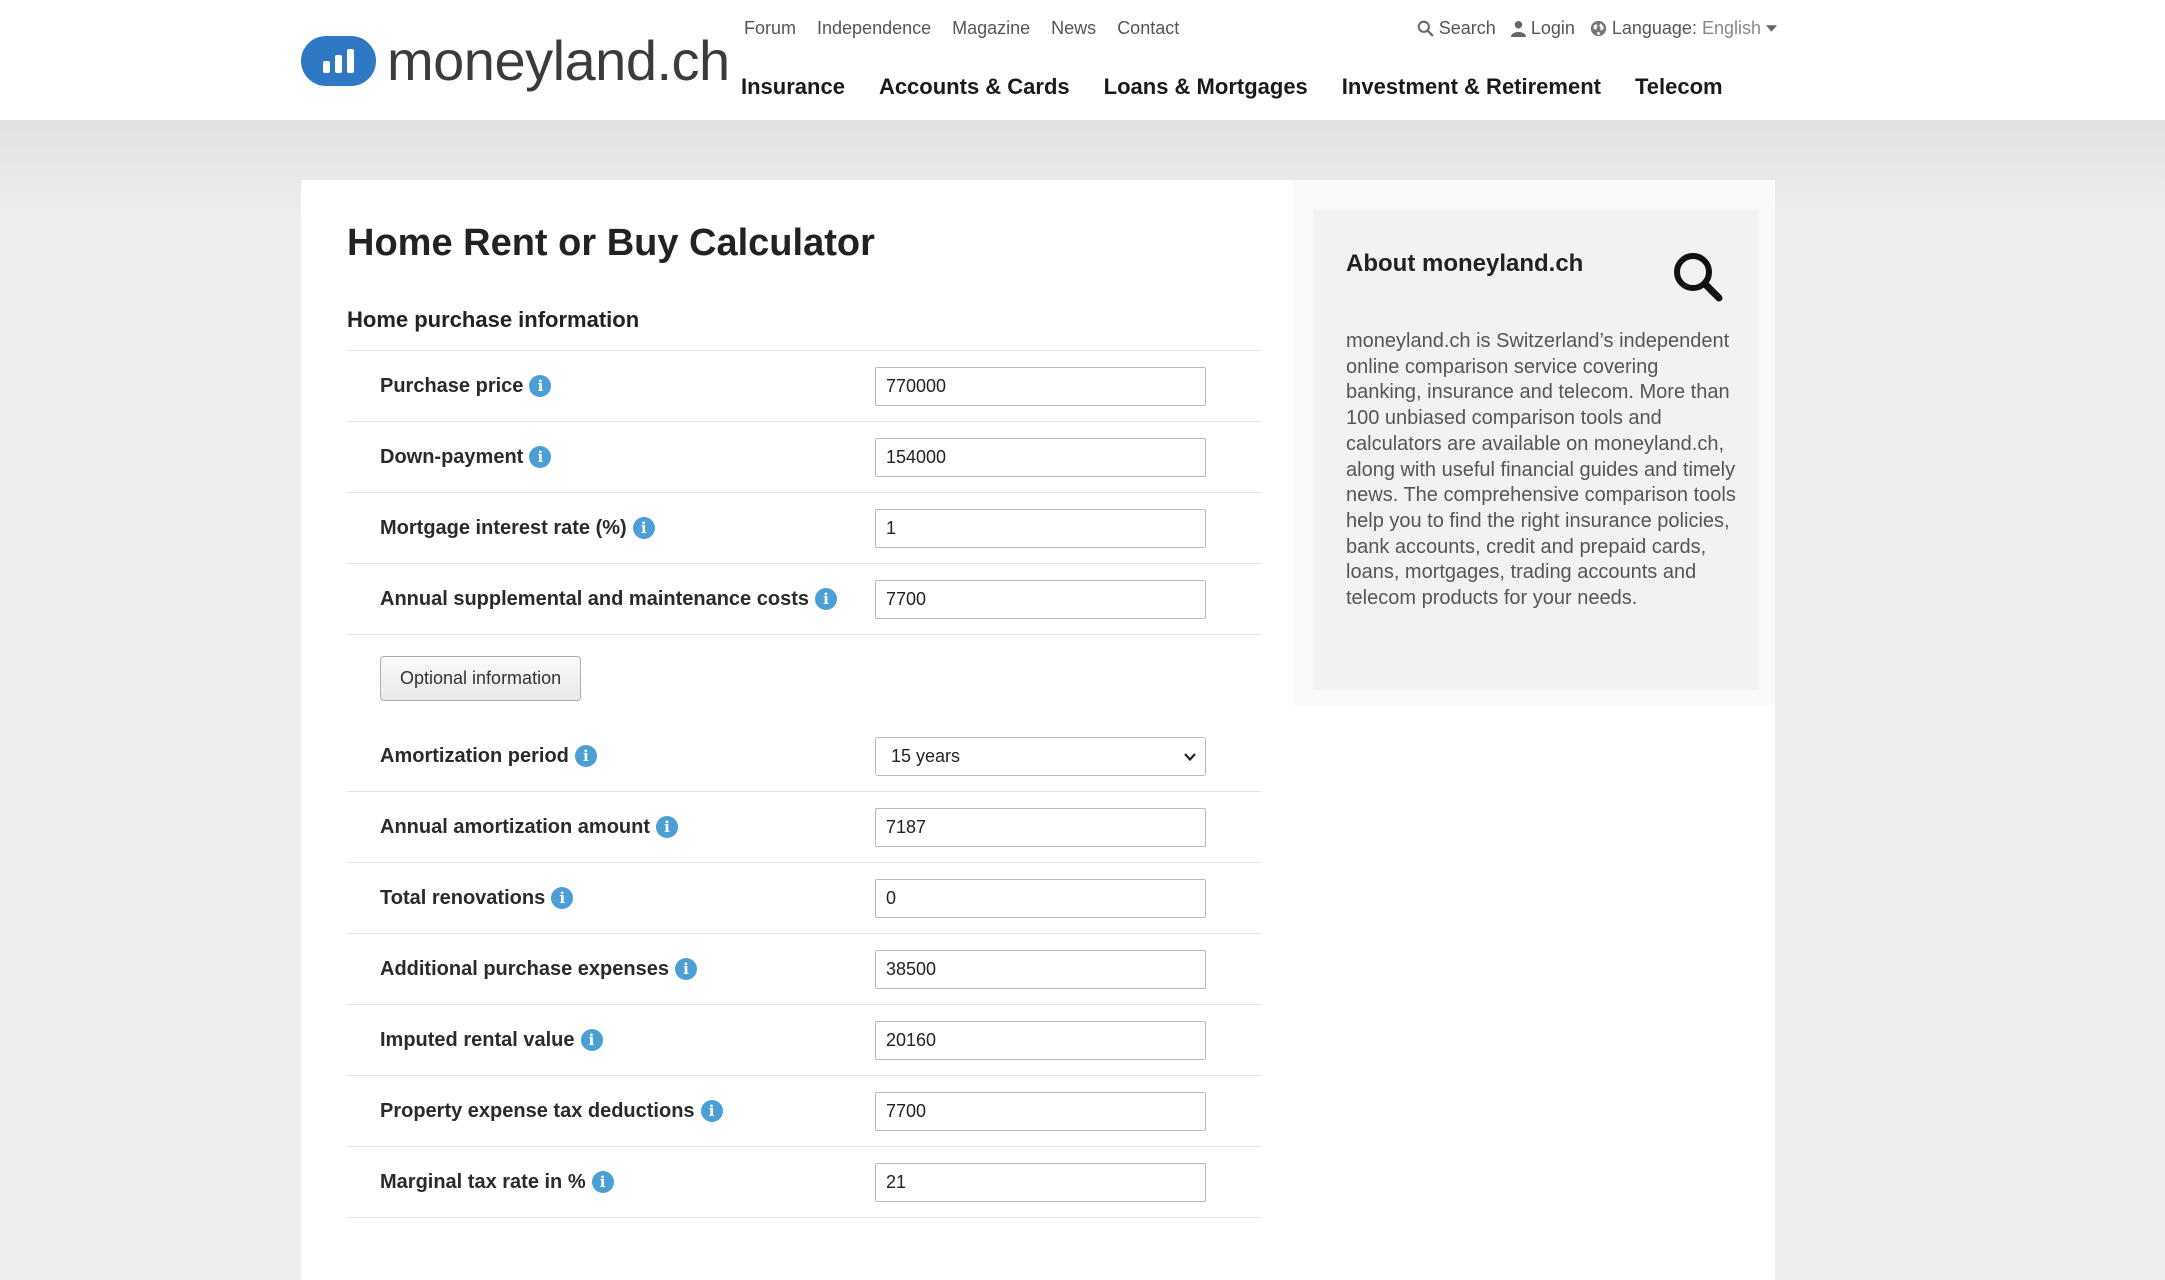 The image size is (2165, 1280). Describe the element at coordinates (1040, 756) in the screenshot. I see `amortization-period-select: 15 years` at that location.